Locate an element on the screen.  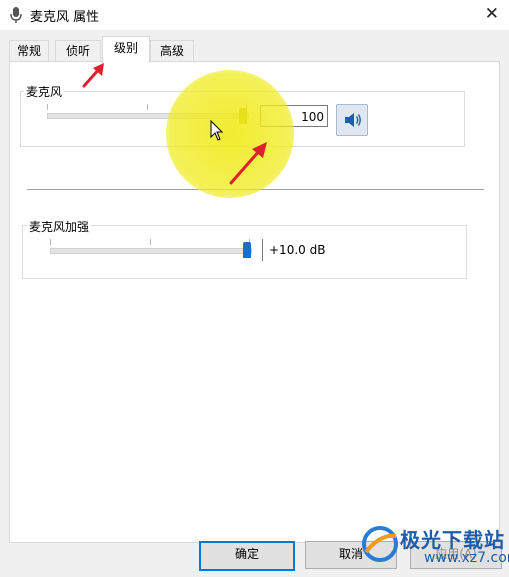
microphone-slider-thumb is located at coordinates (243, 116).